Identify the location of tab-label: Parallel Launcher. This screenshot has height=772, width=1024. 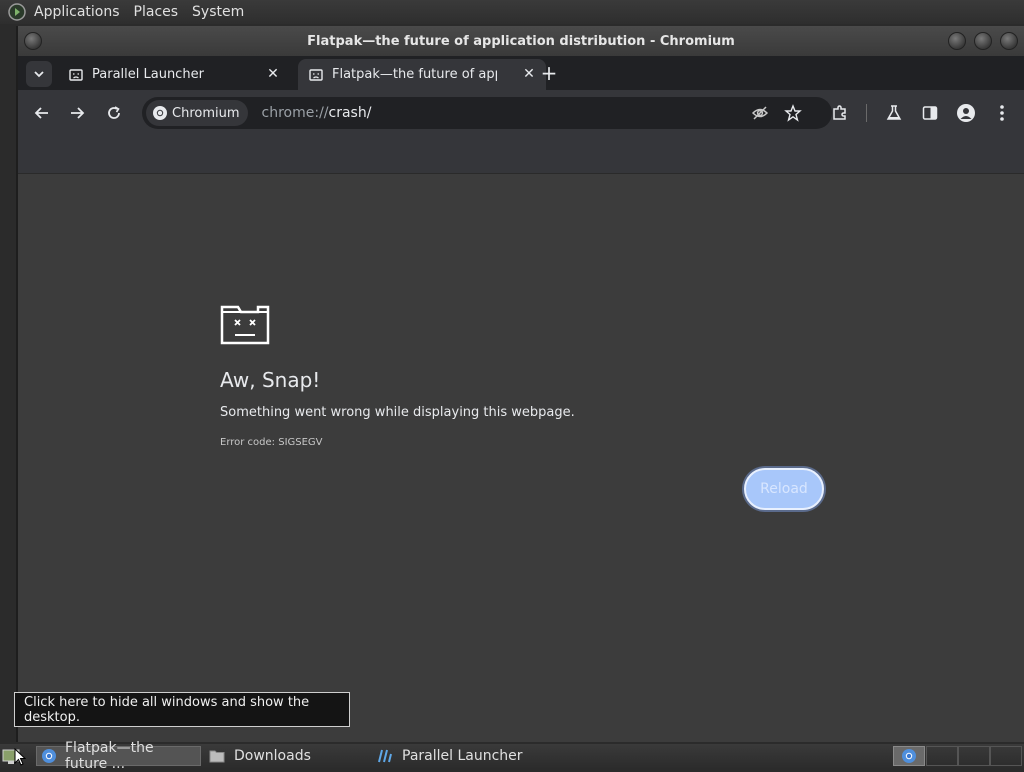
(148, 74).